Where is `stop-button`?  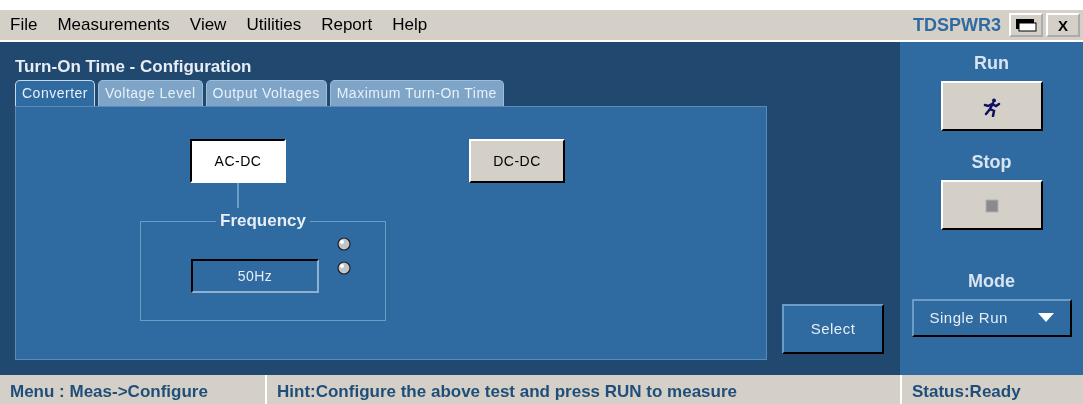
stop-button is located at coordinates (991, 205).